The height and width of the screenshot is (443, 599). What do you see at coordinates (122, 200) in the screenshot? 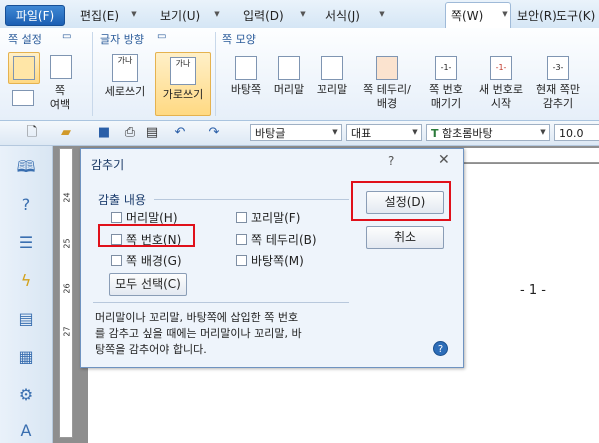
I see `hide-content-label: 감출 내용` at bounding box center [122, 200].